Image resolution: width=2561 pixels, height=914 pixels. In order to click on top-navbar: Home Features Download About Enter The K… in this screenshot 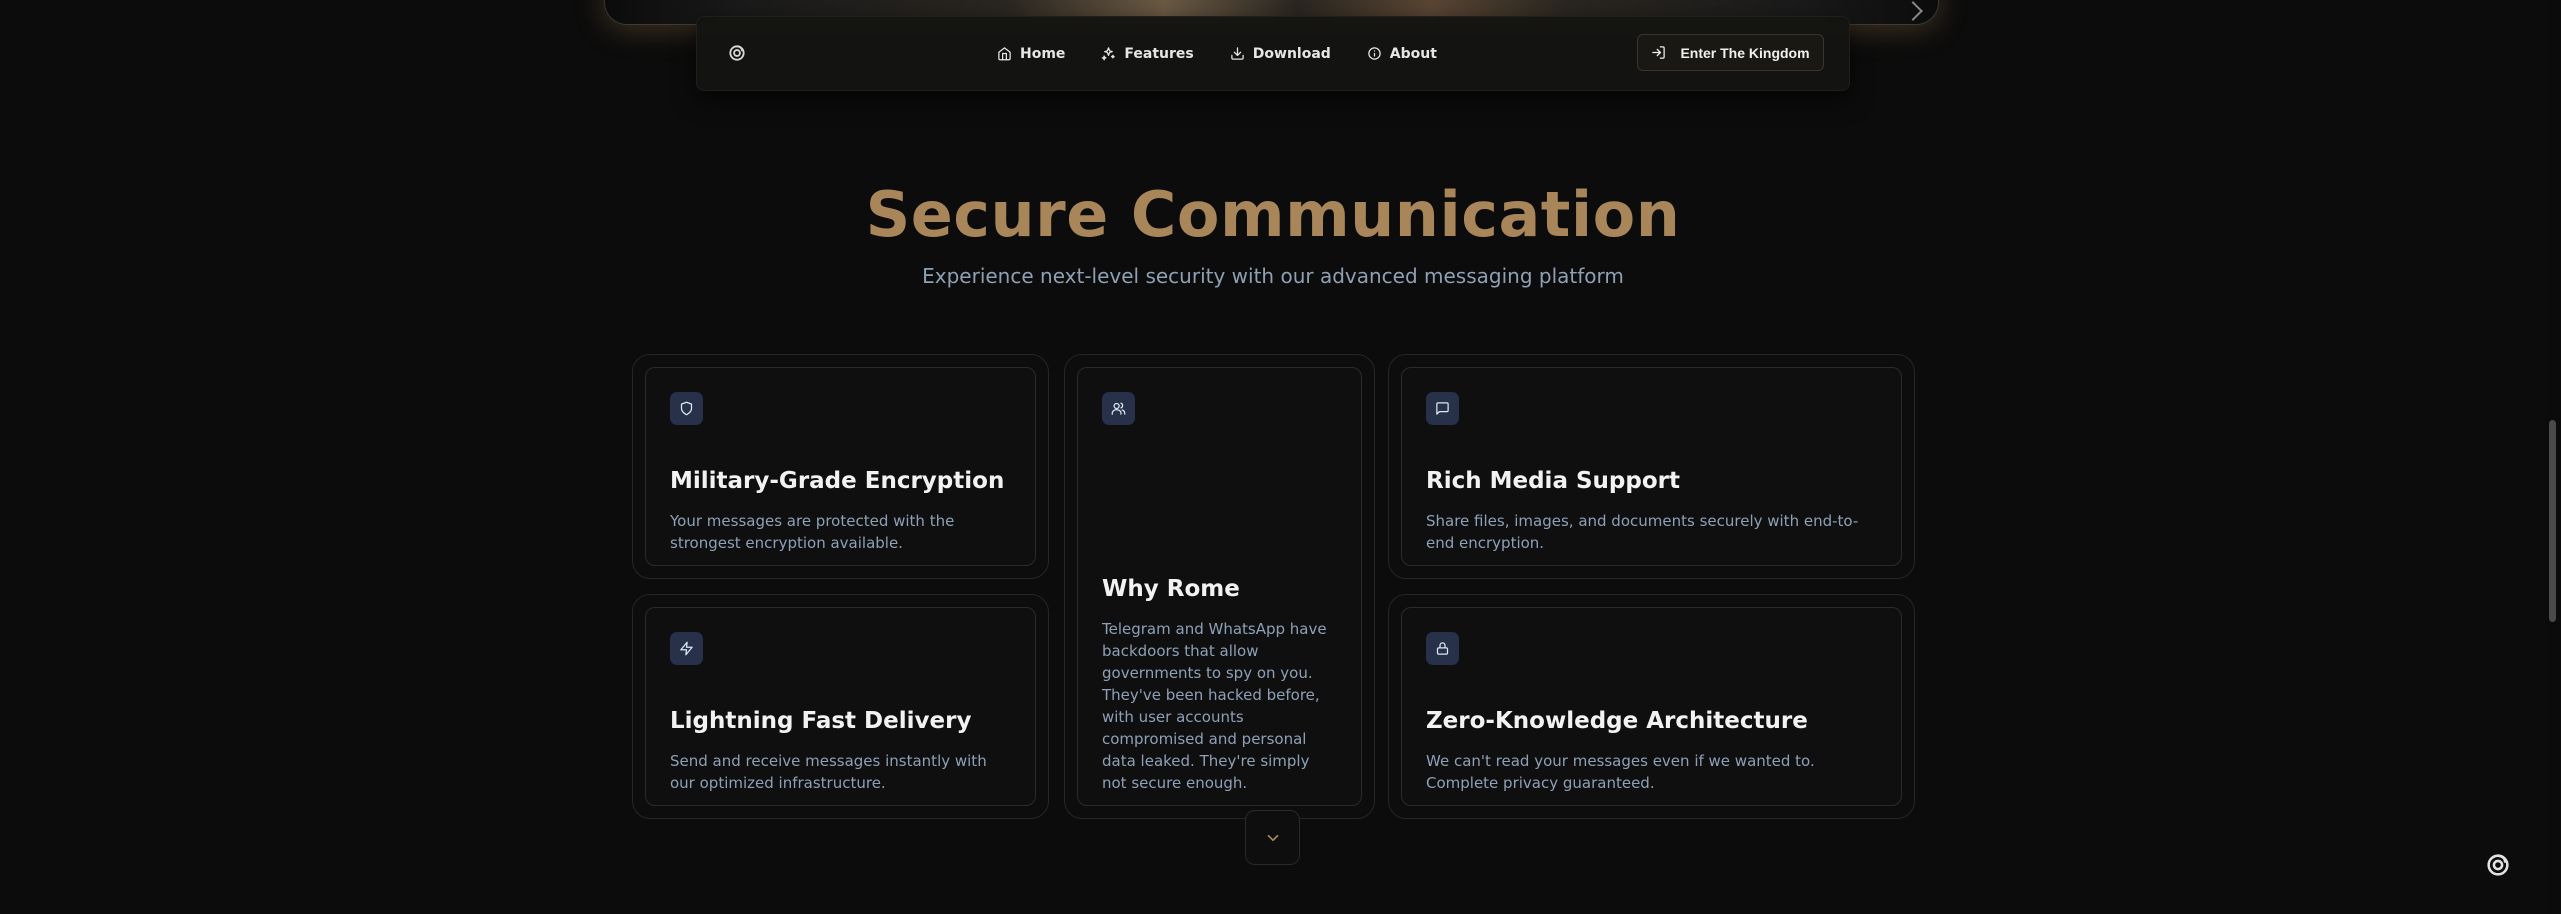, I will do `click(1273, 53)`.